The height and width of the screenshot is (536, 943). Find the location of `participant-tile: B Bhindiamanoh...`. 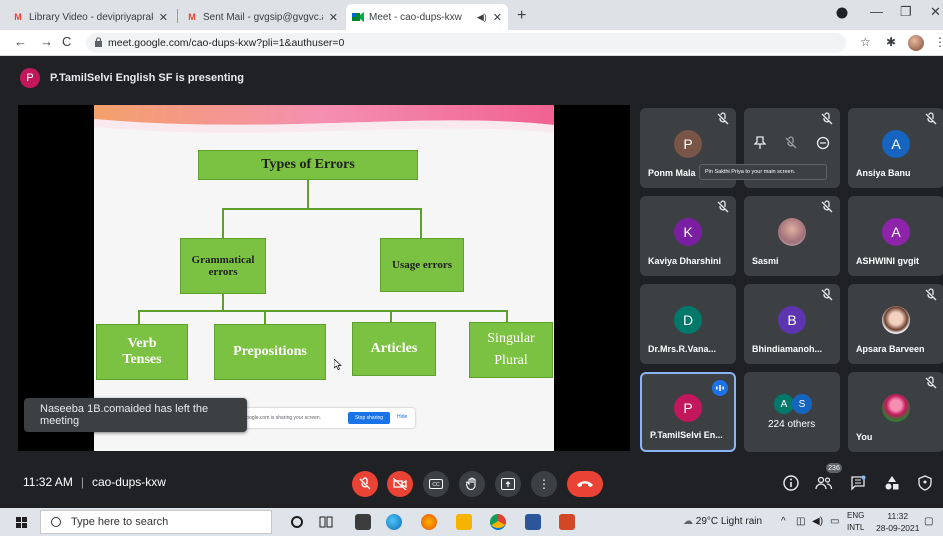

participant-tile: B Bhindiamanoh... is located at coordinates (792, 324).